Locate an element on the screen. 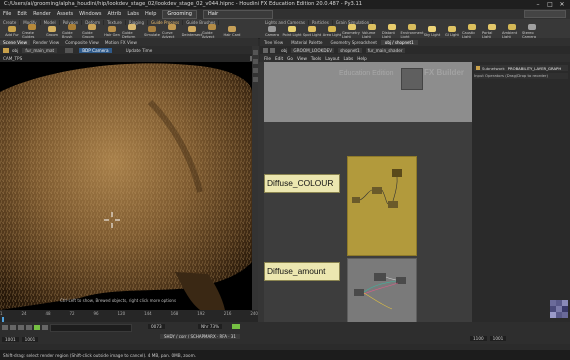 This screenshot has height=360, width=570. tab-material-palette: Material Palette is located at coordinates (306, 42).